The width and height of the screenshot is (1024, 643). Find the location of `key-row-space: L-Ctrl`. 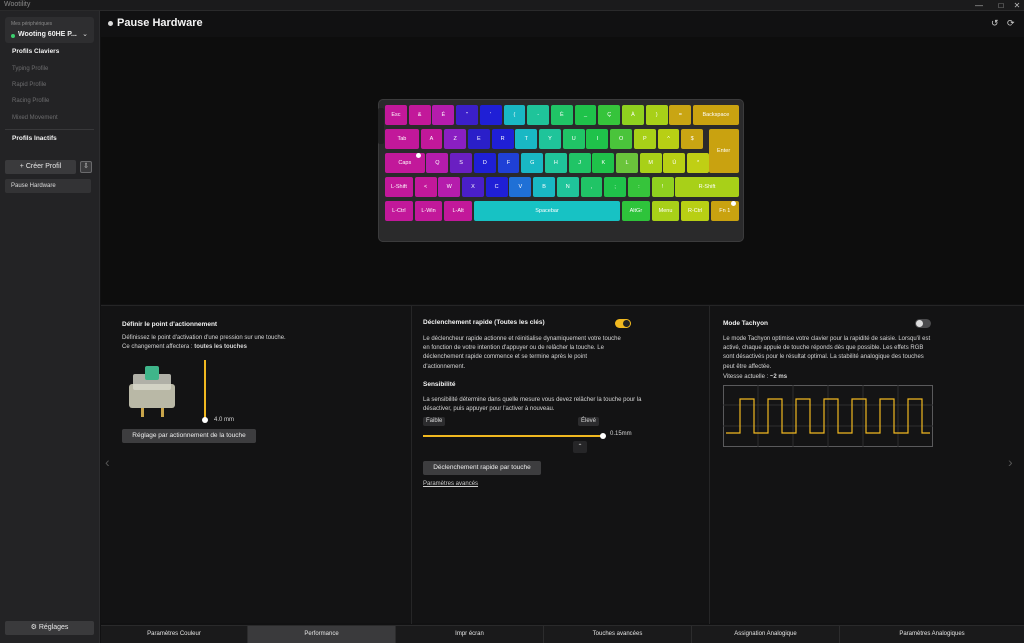

key-row-space: L-Ctrl is located at coordinates (399, 211).